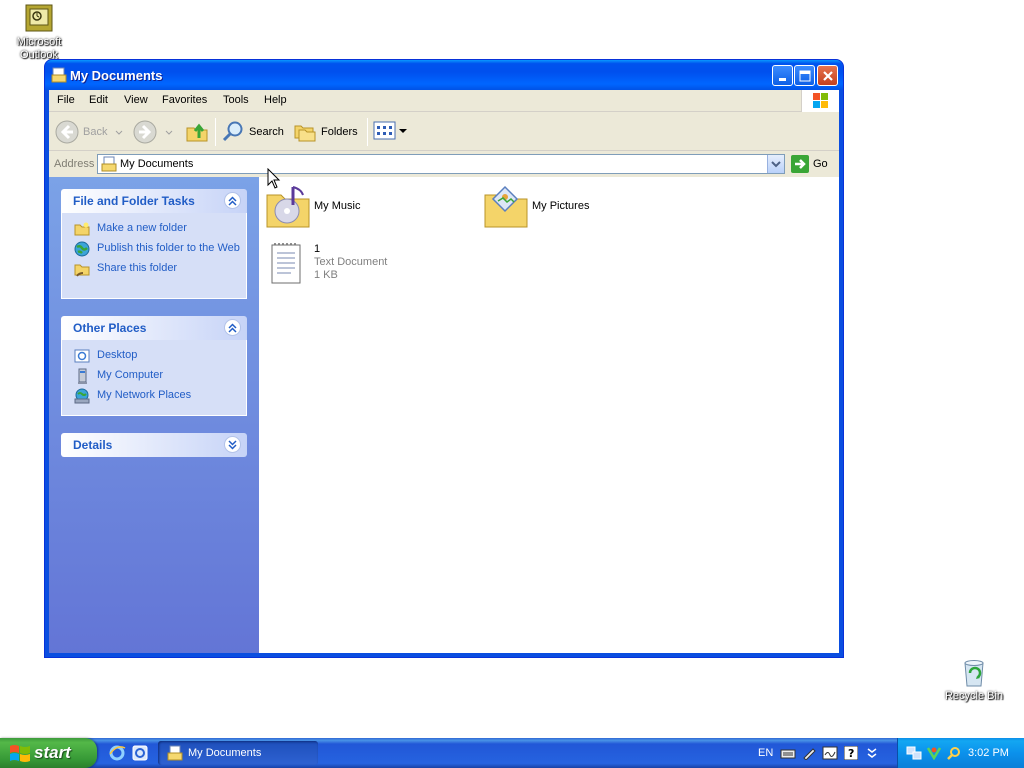 Image resolution: width=1024 pixels, height=768 pixels. What do you see at coordinates (82, 356) in the screenshot?
I see `desktop-icon` at bounding box center [82, 356].